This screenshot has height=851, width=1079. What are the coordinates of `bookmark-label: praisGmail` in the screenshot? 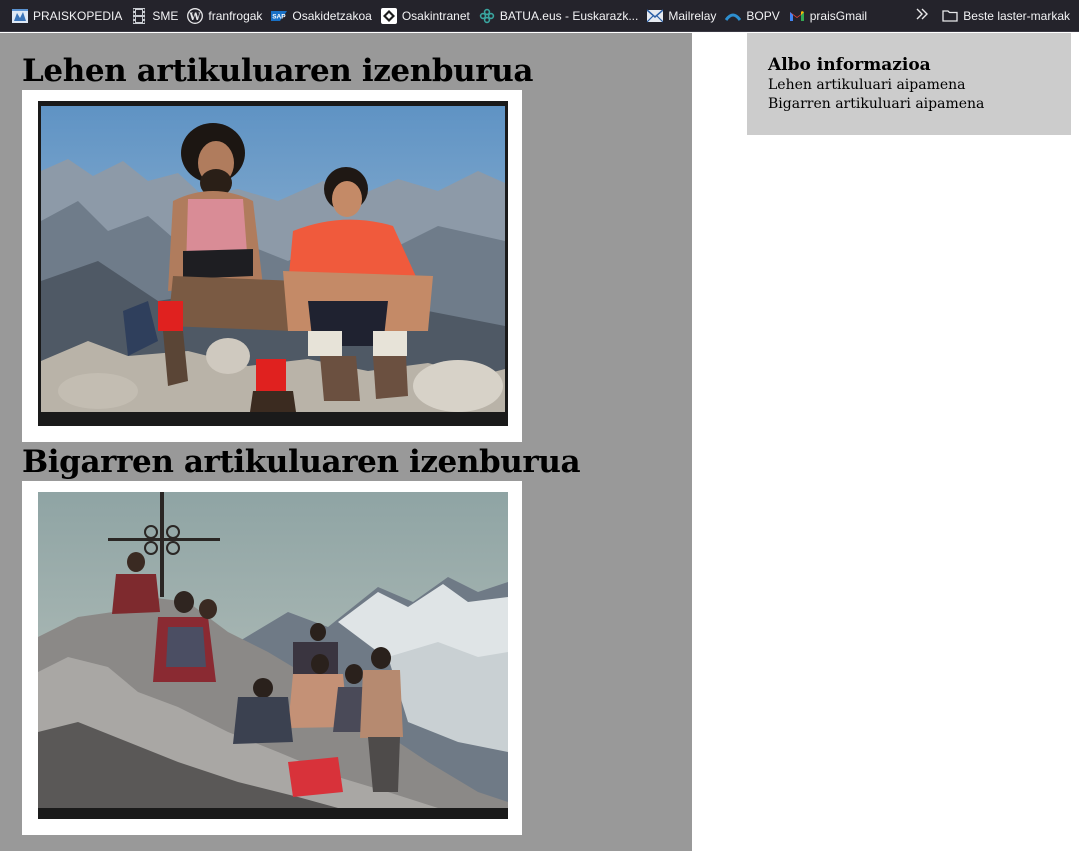 It's located at (838, 15).